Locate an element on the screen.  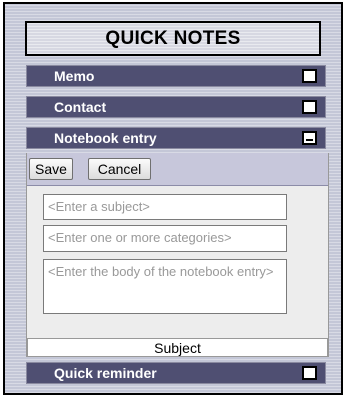
categories-input: <Enter one or more categories> is located at coordinates (165, 238).